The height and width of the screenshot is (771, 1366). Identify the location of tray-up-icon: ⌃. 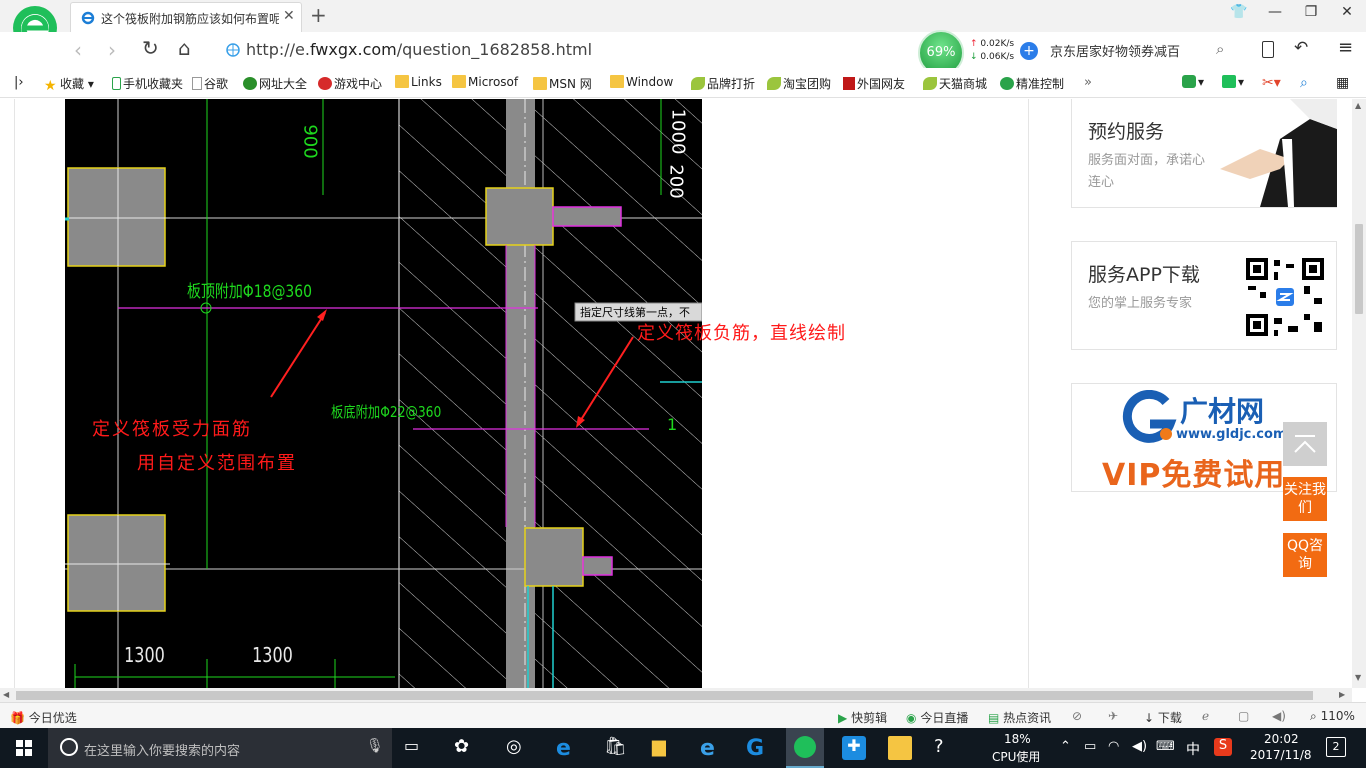
(1065, 746).